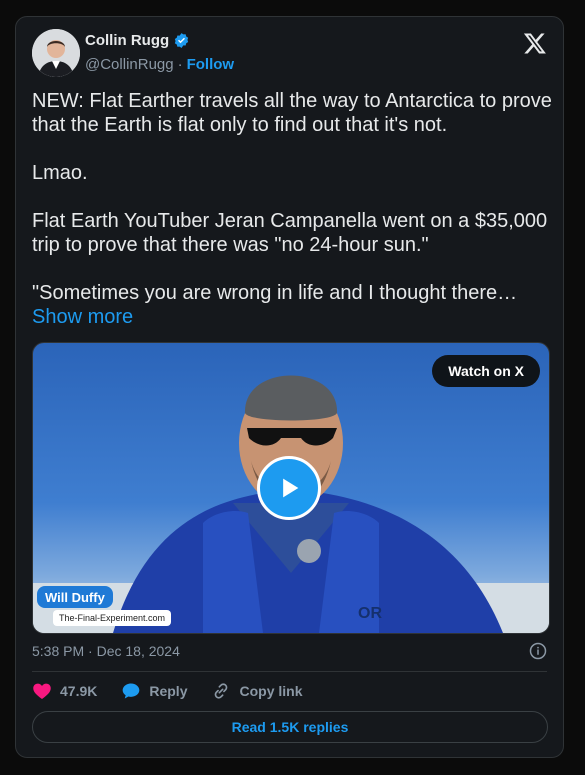 This screenshot has width=585, height=775. I want to click on reply-button: Reply, so click(154, 691).